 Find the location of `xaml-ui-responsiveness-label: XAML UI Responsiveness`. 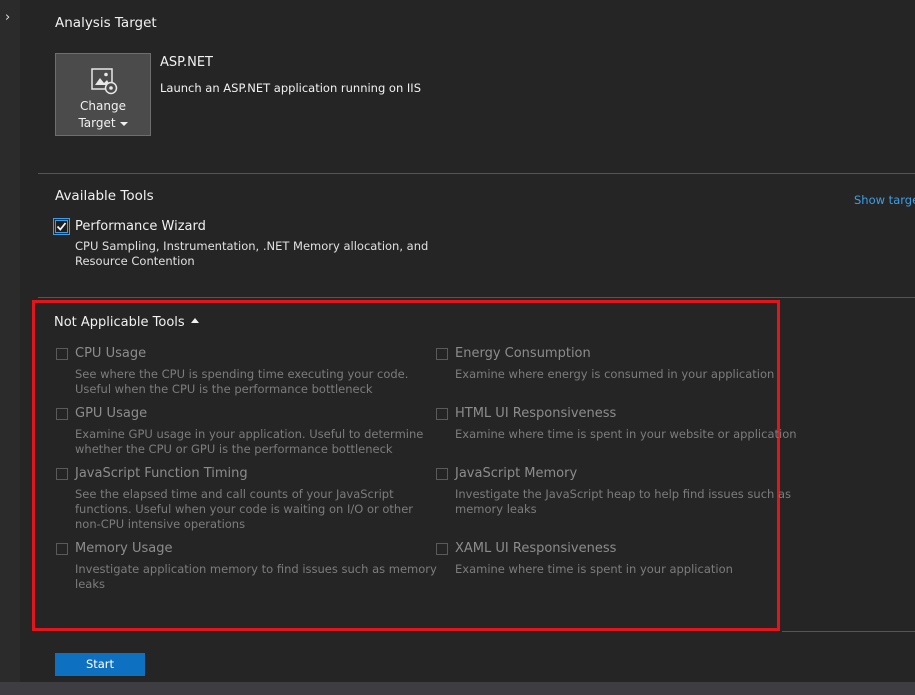

xaml-ui-responsiveness-label: XAML UI Responsiveness is located at coordinates (536, 548).